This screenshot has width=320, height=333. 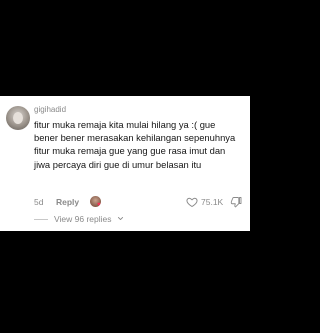 I want to click on replies-divider, so click(x=41, y=219).